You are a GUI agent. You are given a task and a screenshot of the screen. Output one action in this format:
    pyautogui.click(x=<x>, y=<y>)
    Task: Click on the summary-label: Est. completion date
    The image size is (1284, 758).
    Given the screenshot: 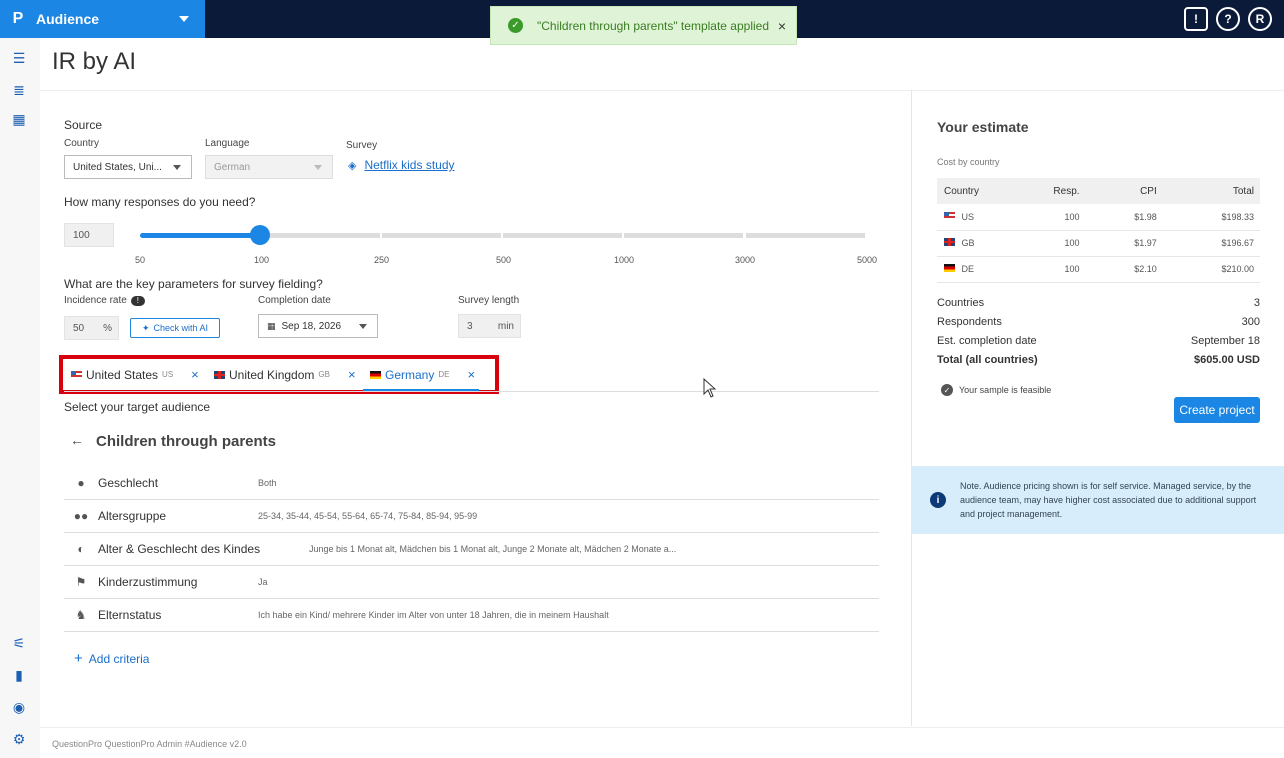 What is the action you would take?
    pyautogui.click(x=987, y=341)
    